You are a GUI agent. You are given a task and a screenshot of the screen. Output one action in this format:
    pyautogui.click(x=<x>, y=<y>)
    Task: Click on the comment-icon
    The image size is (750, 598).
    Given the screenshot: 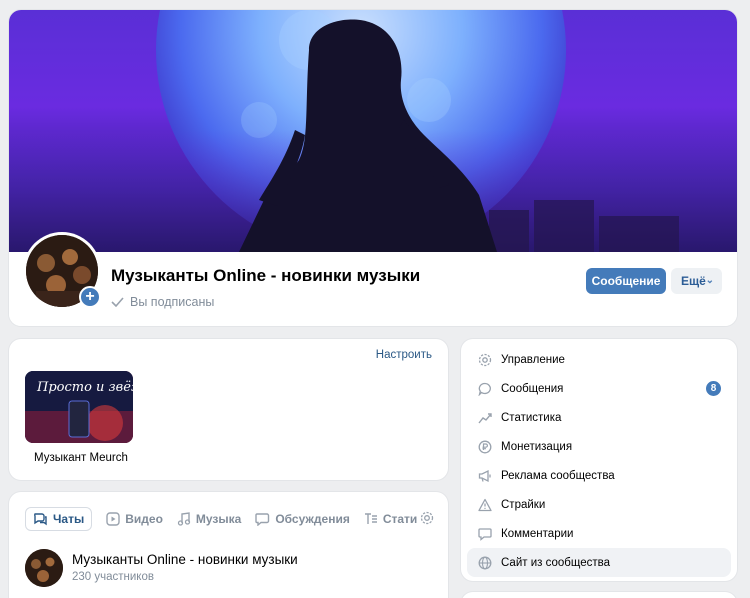 What is the action you would take?
    pyautogui.click(x=485, y=534)
    